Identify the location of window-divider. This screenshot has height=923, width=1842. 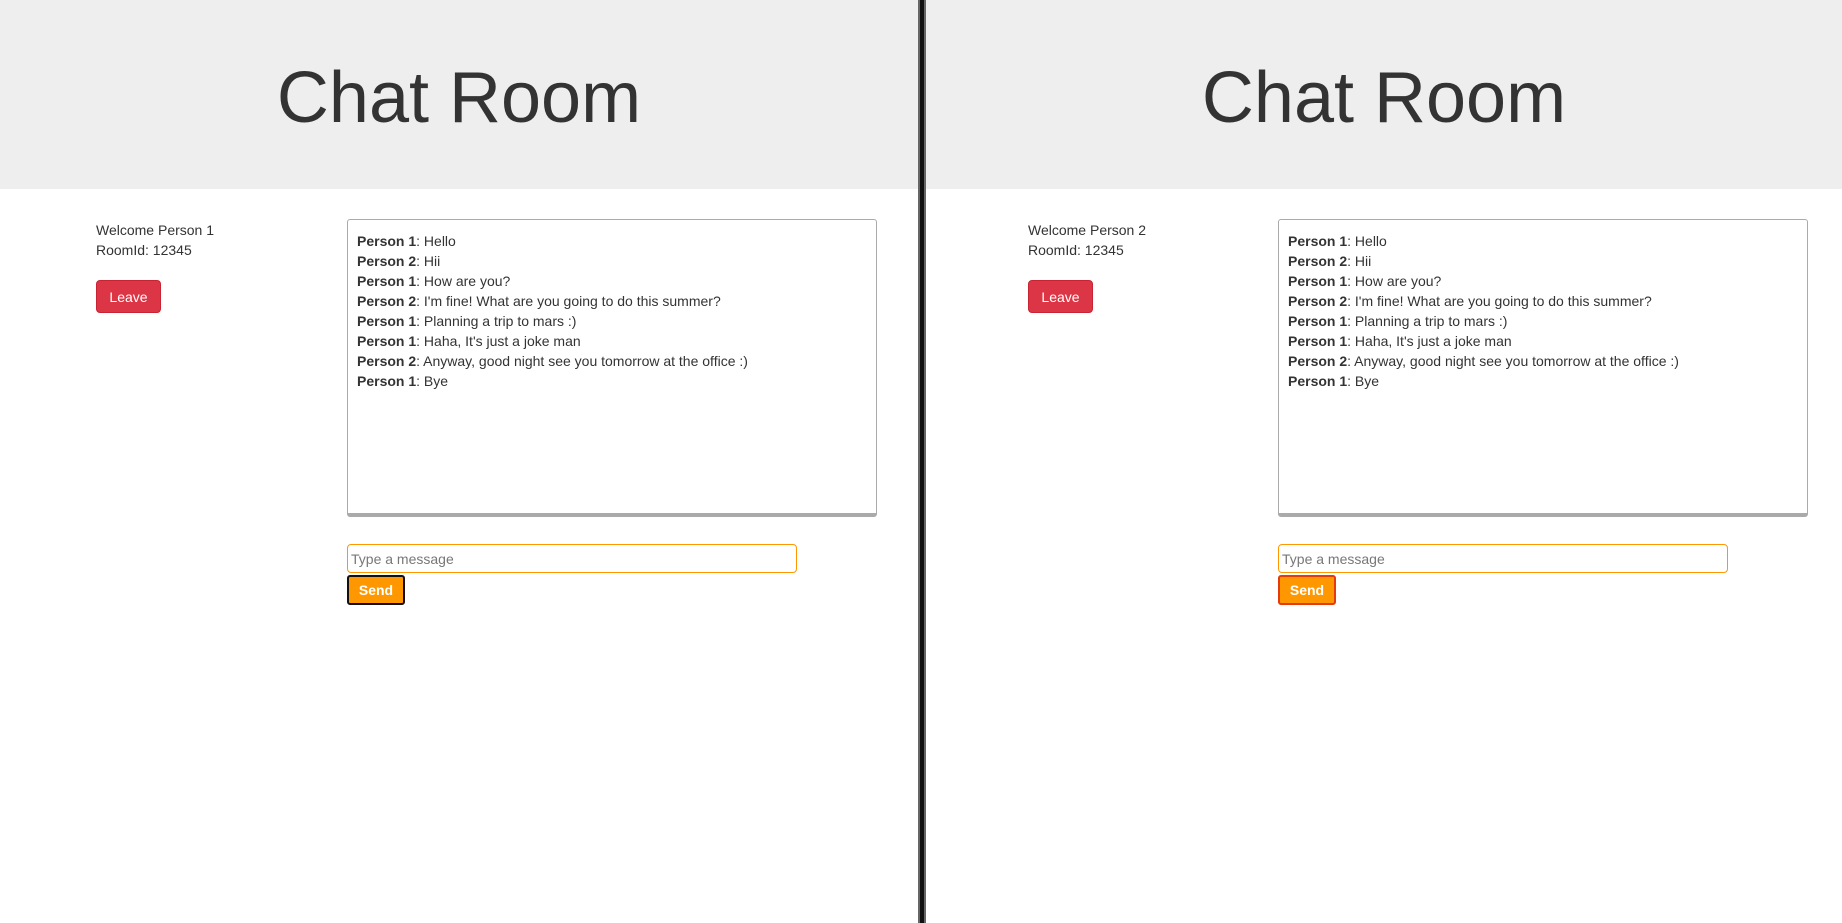
(922, 461).